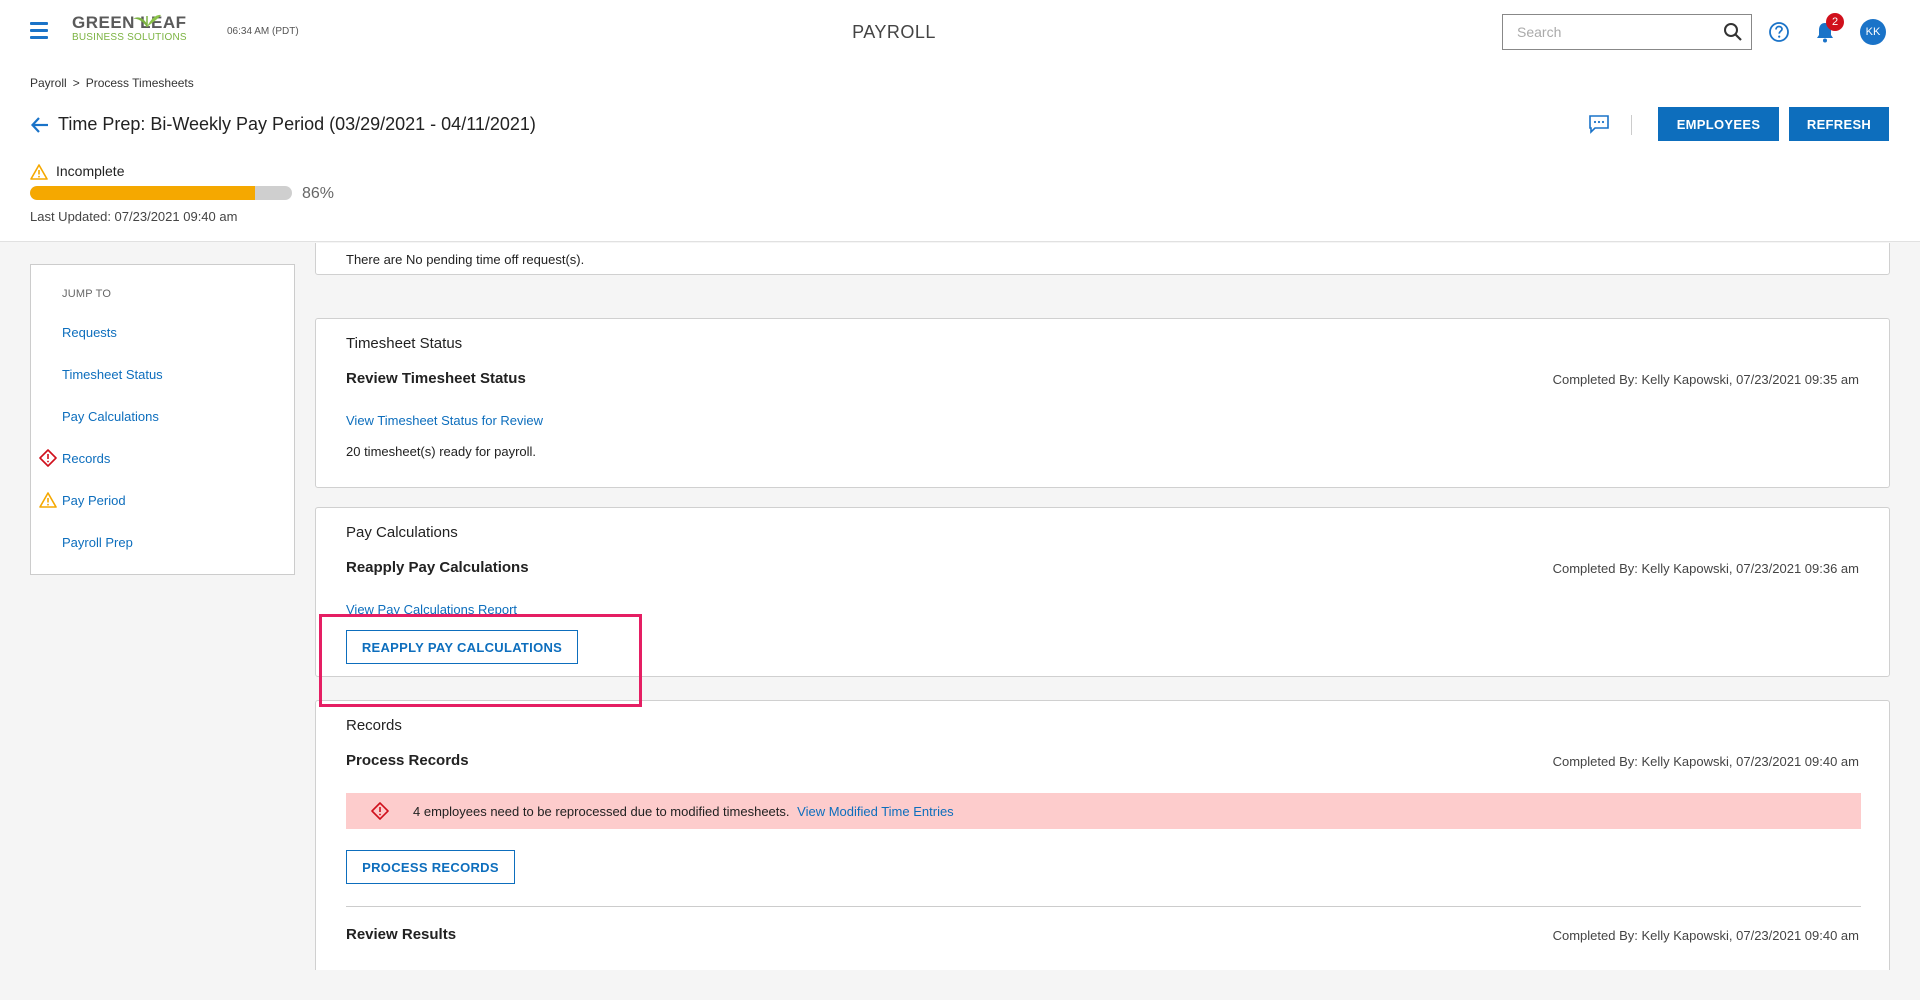  I want to click on view-modified-time-entries-link: View Modified Time Entries, so click(875, 811).